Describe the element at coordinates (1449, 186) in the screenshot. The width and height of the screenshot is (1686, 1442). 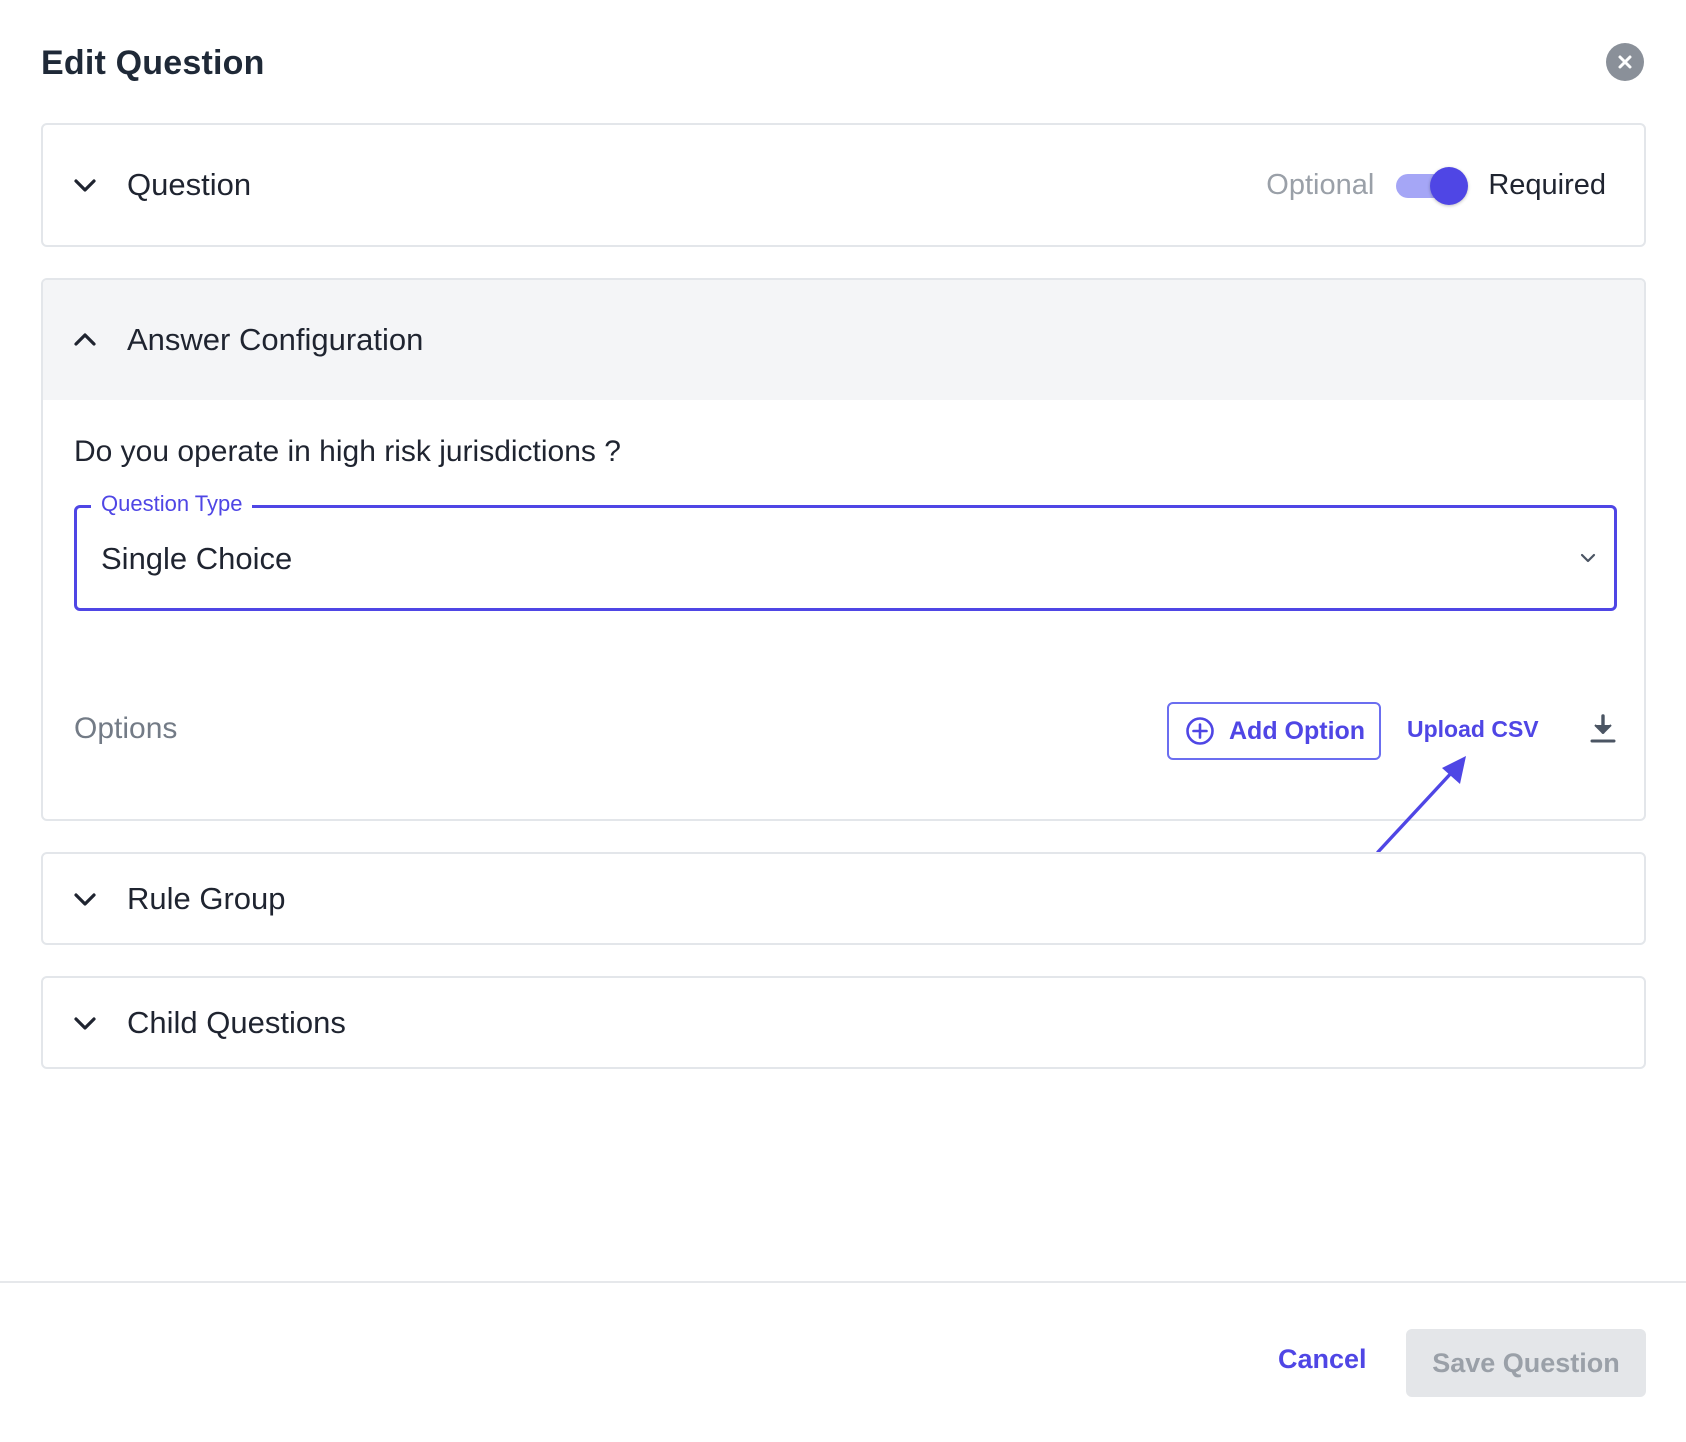
I see `toggle-knob` at that location.